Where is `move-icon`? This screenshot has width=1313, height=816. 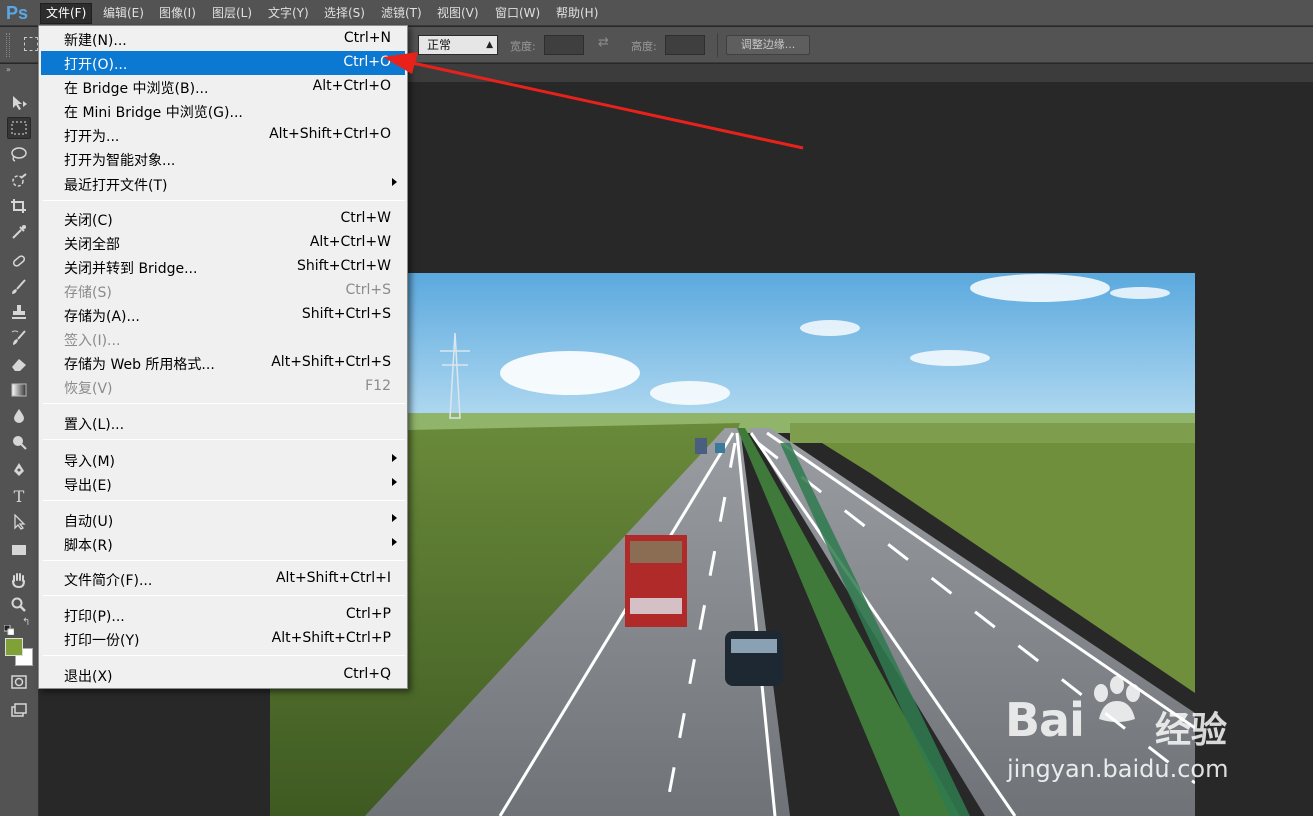
move-icon is located at coordinates (19, 103).